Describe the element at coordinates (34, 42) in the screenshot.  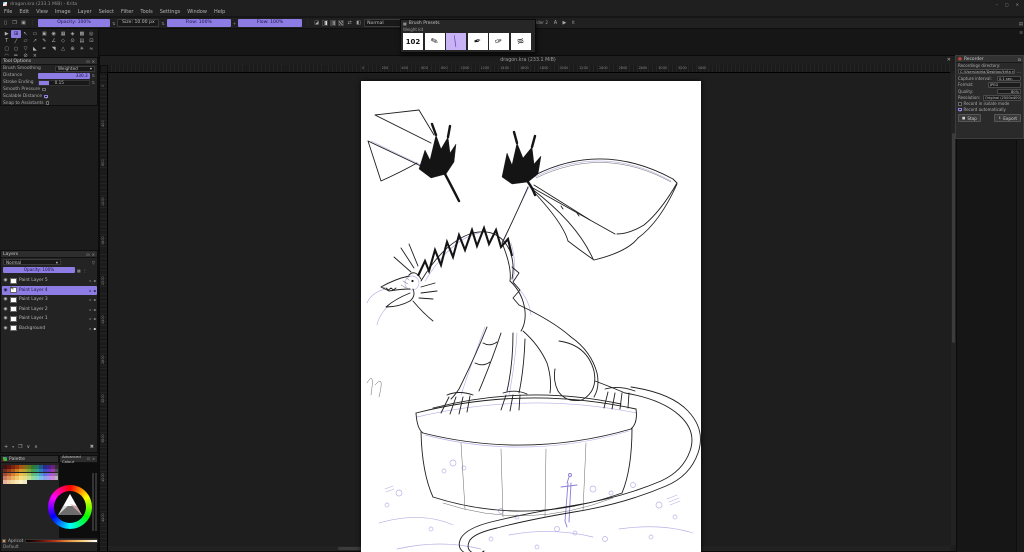
I see `tool-cell-r1c3: ↗` at that location.